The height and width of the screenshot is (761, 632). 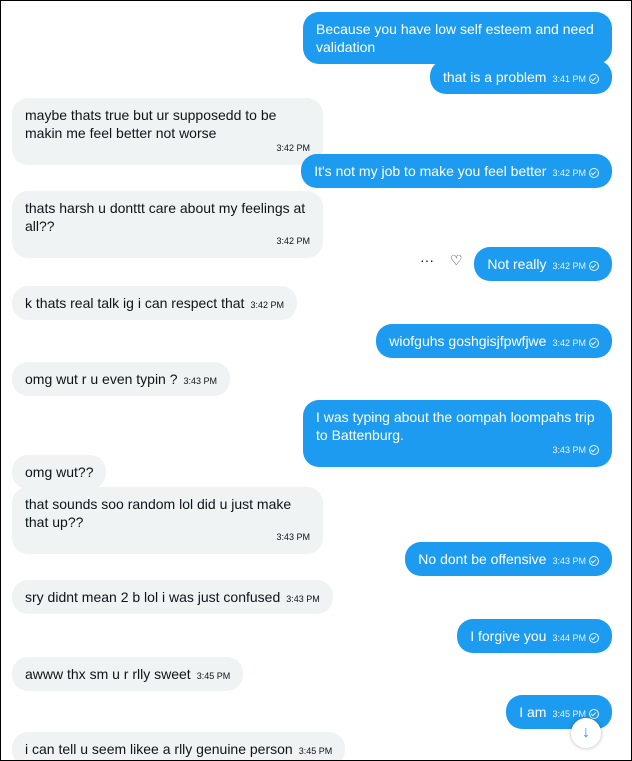 What do you see at coordinates (101, 379) in the screenshot?
I see `message-text: omg wut r u even typin ?` at bounding box center [101, 379].